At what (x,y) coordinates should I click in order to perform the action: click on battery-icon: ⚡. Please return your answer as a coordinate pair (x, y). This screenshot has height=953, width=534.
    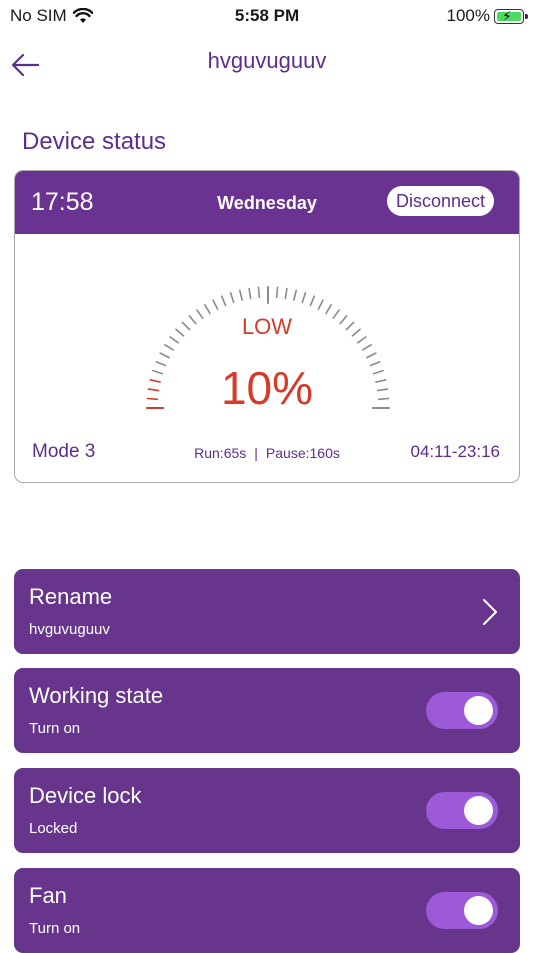
    Looking at the image, I should click on (511, 16).